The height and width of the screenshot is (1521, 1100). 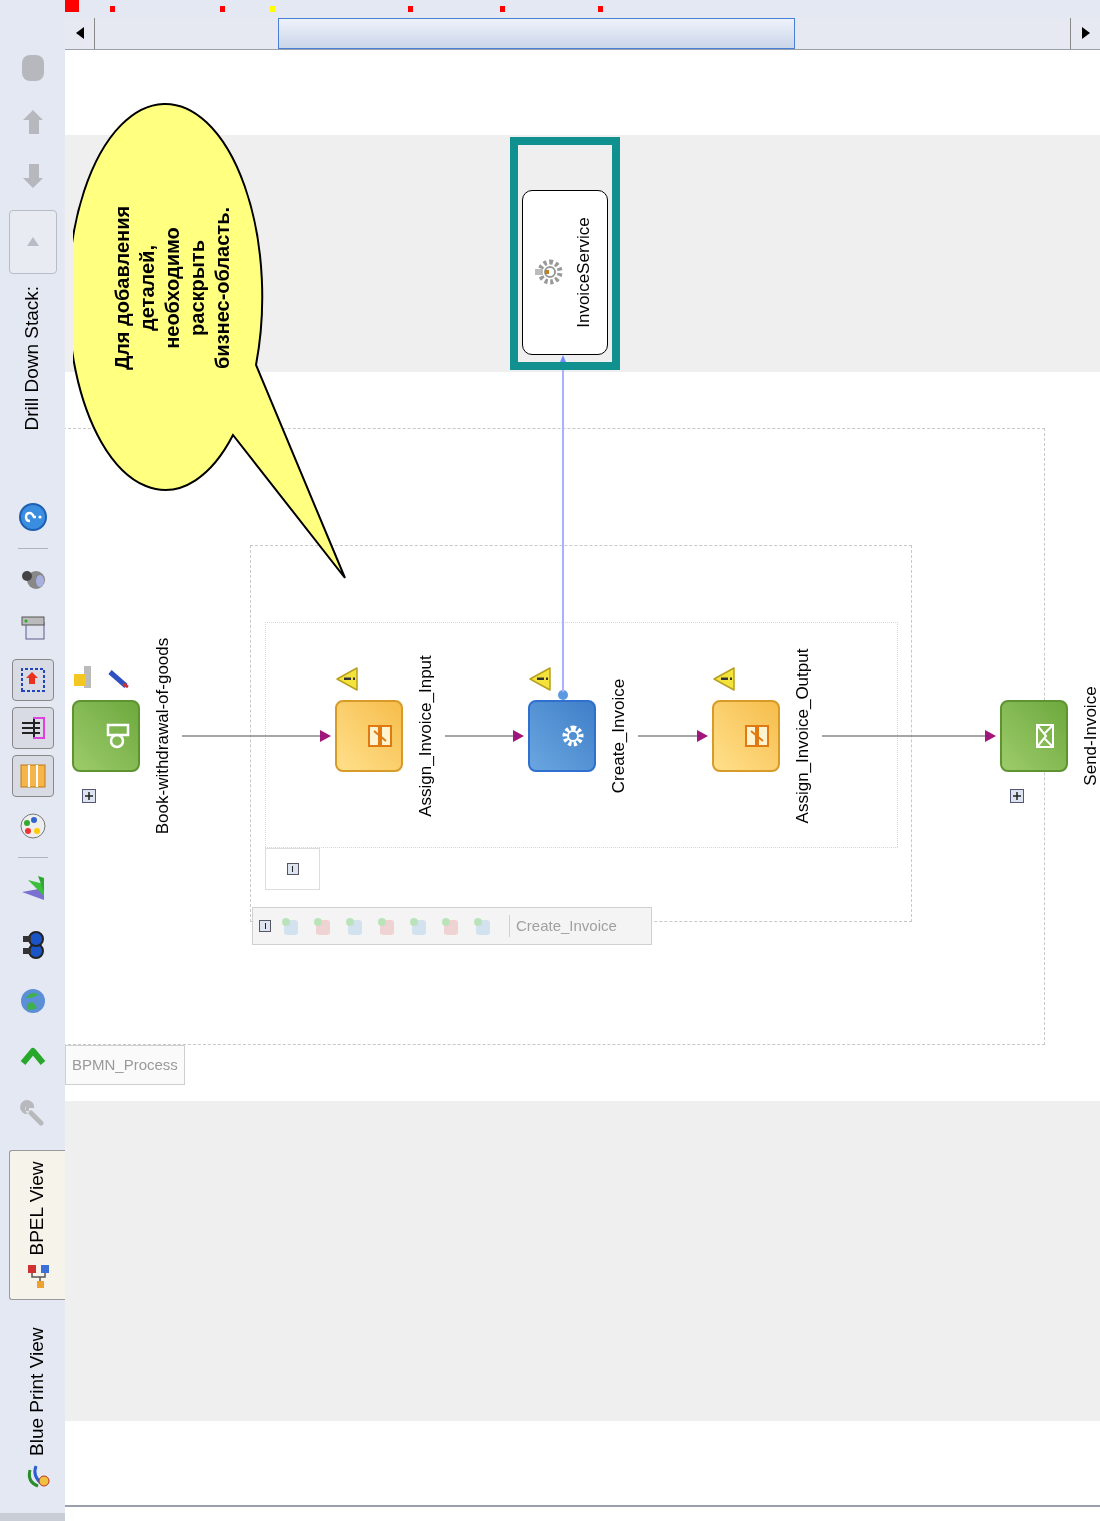 What do you see at coordinates (1090, 736) in the screenshot?
I see `activity-label: Send-Invoice` at bounding box center [1090, 736].